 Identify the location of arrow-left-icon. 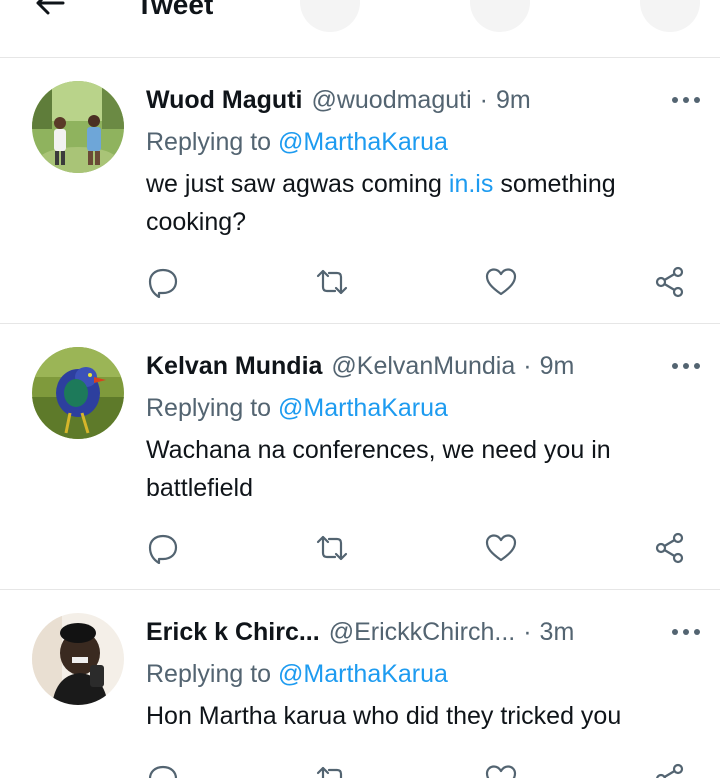
(50, 10).